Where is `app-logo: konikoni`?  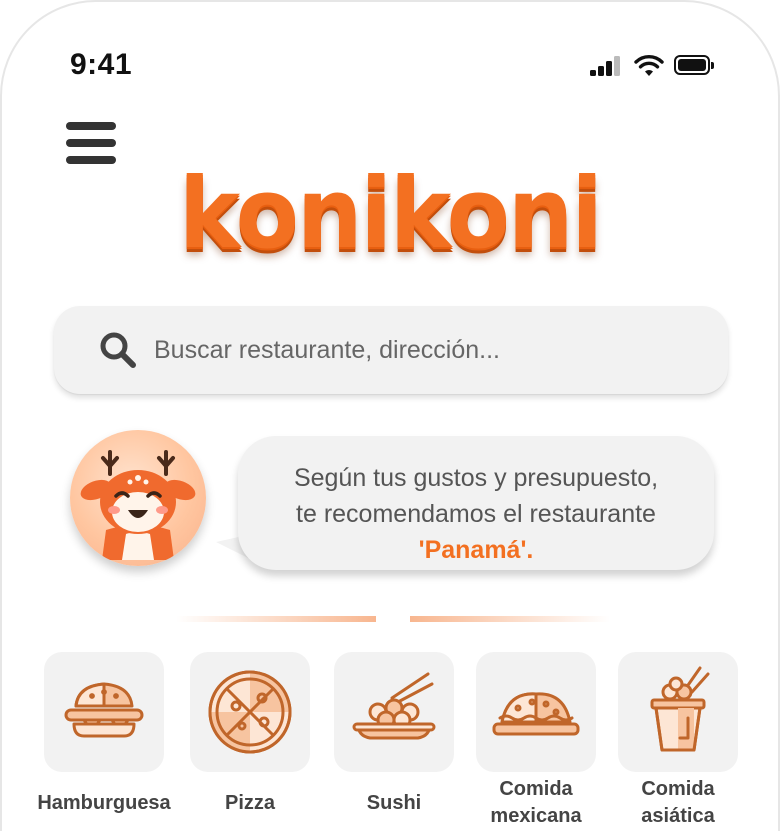
app-logo: konikoni is located at coordinates (390, 213).